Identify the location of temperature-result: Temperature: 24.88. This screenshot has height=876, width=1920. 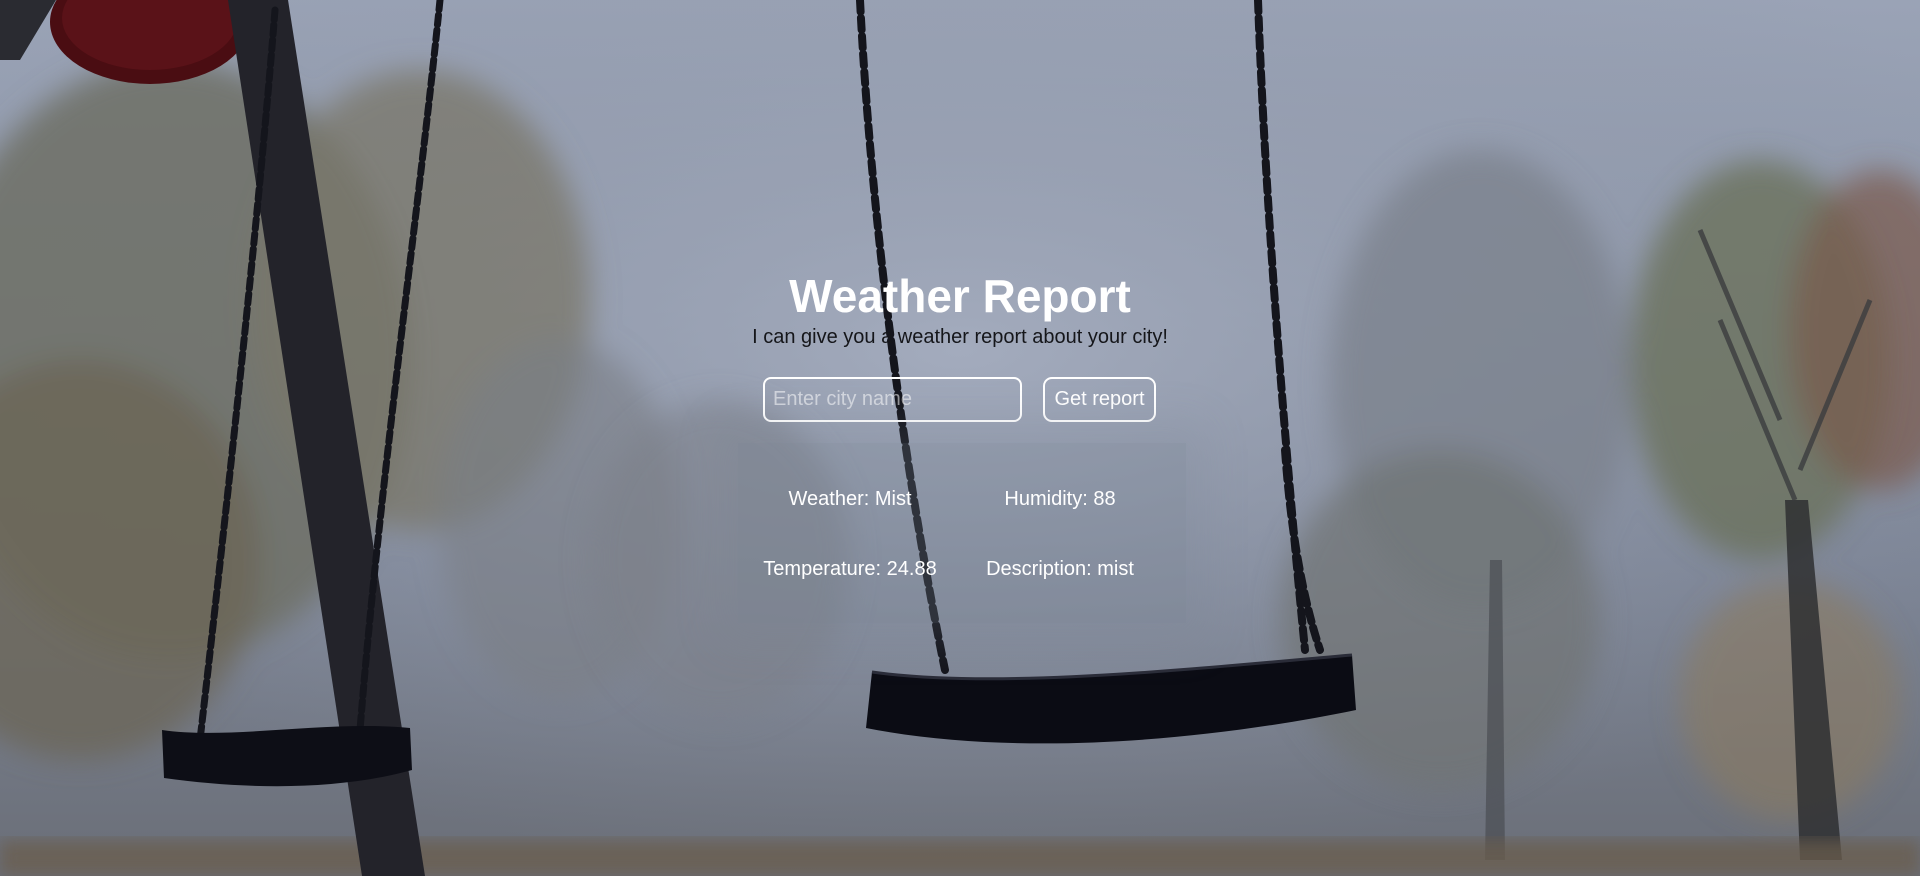
(850, 569).